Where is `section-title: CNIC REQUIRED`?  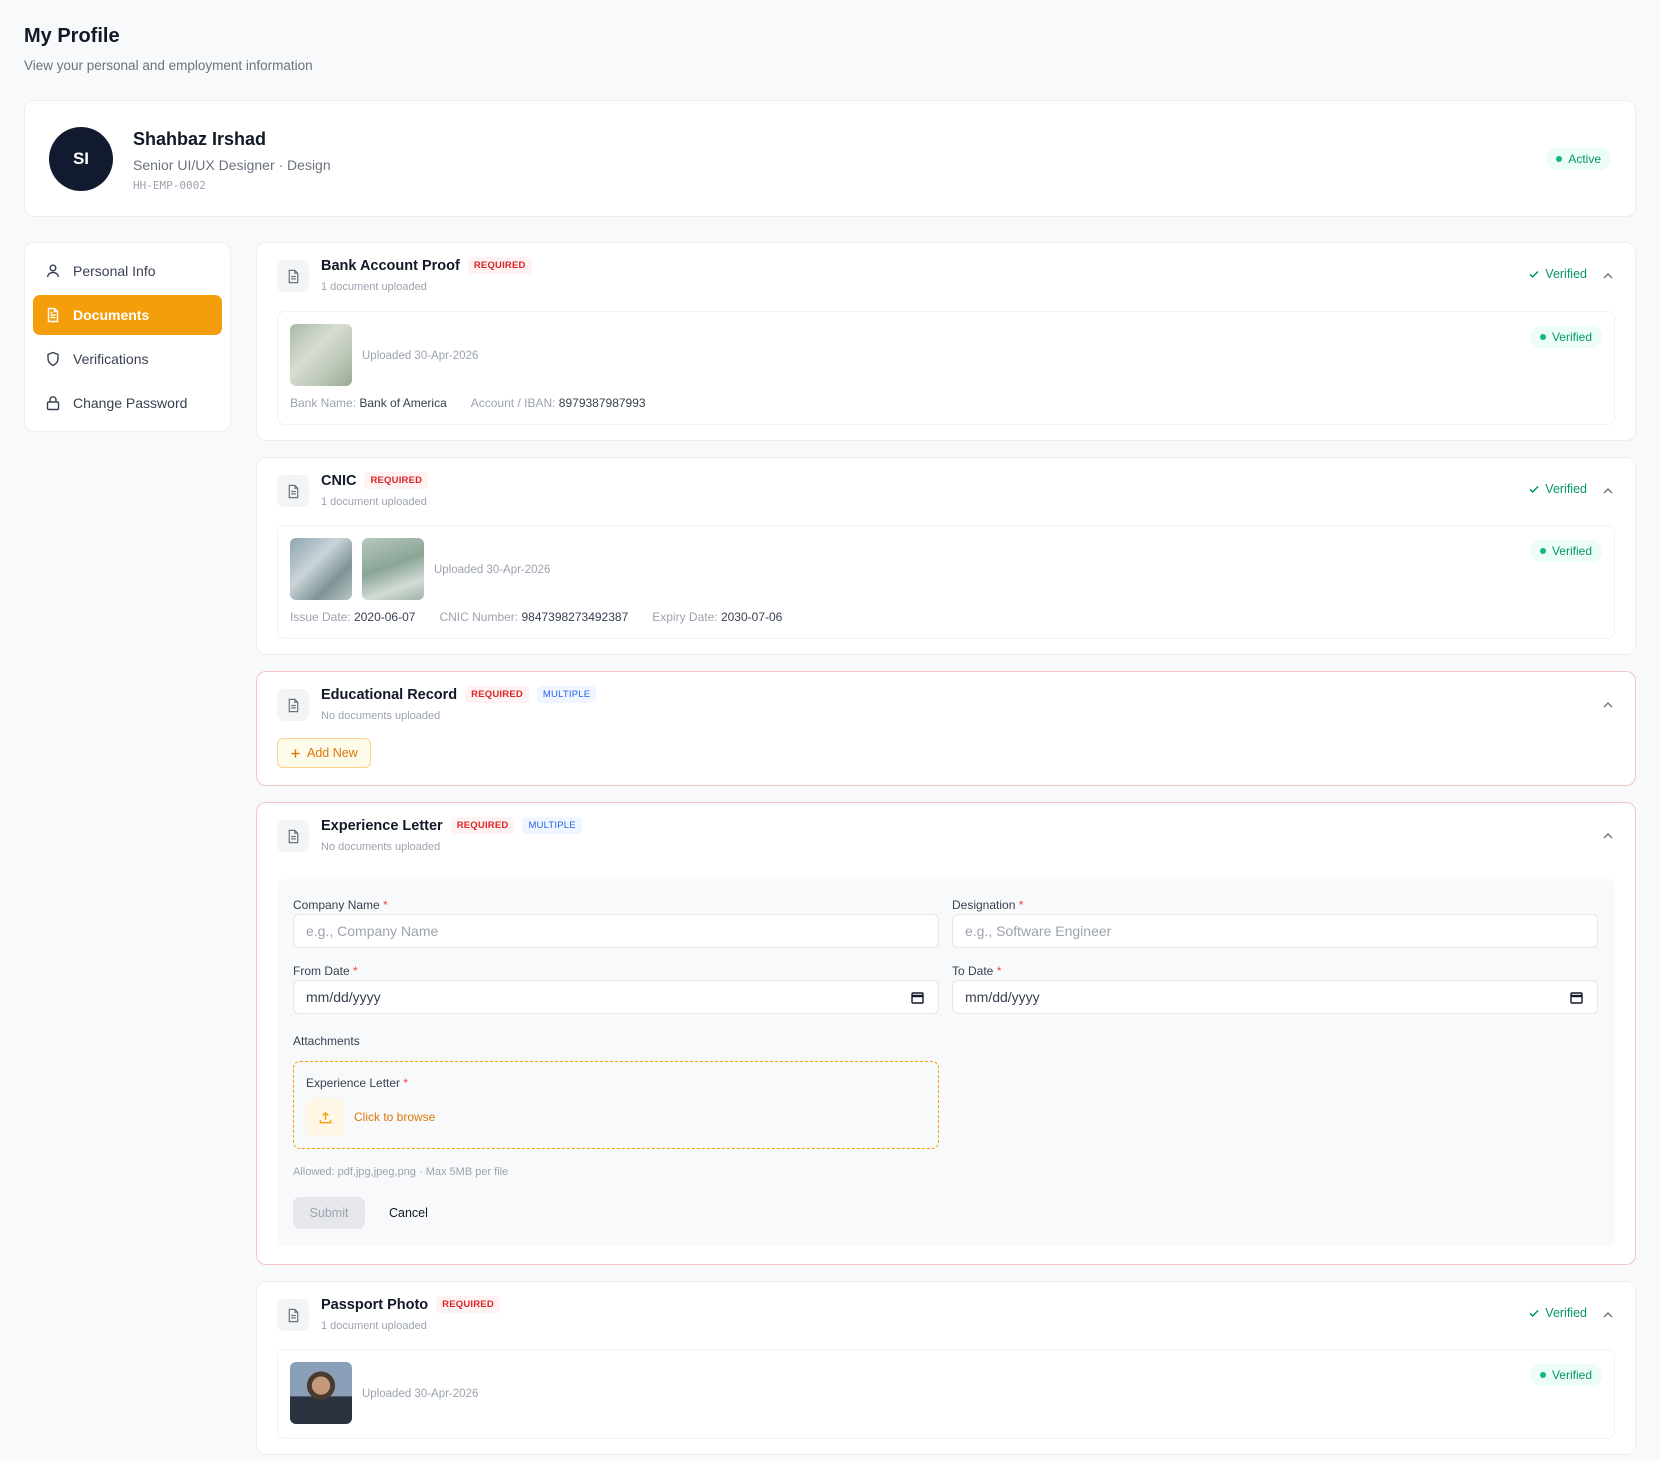 section-title: CNIC REQUIRED is located at coordinates (375, 480).